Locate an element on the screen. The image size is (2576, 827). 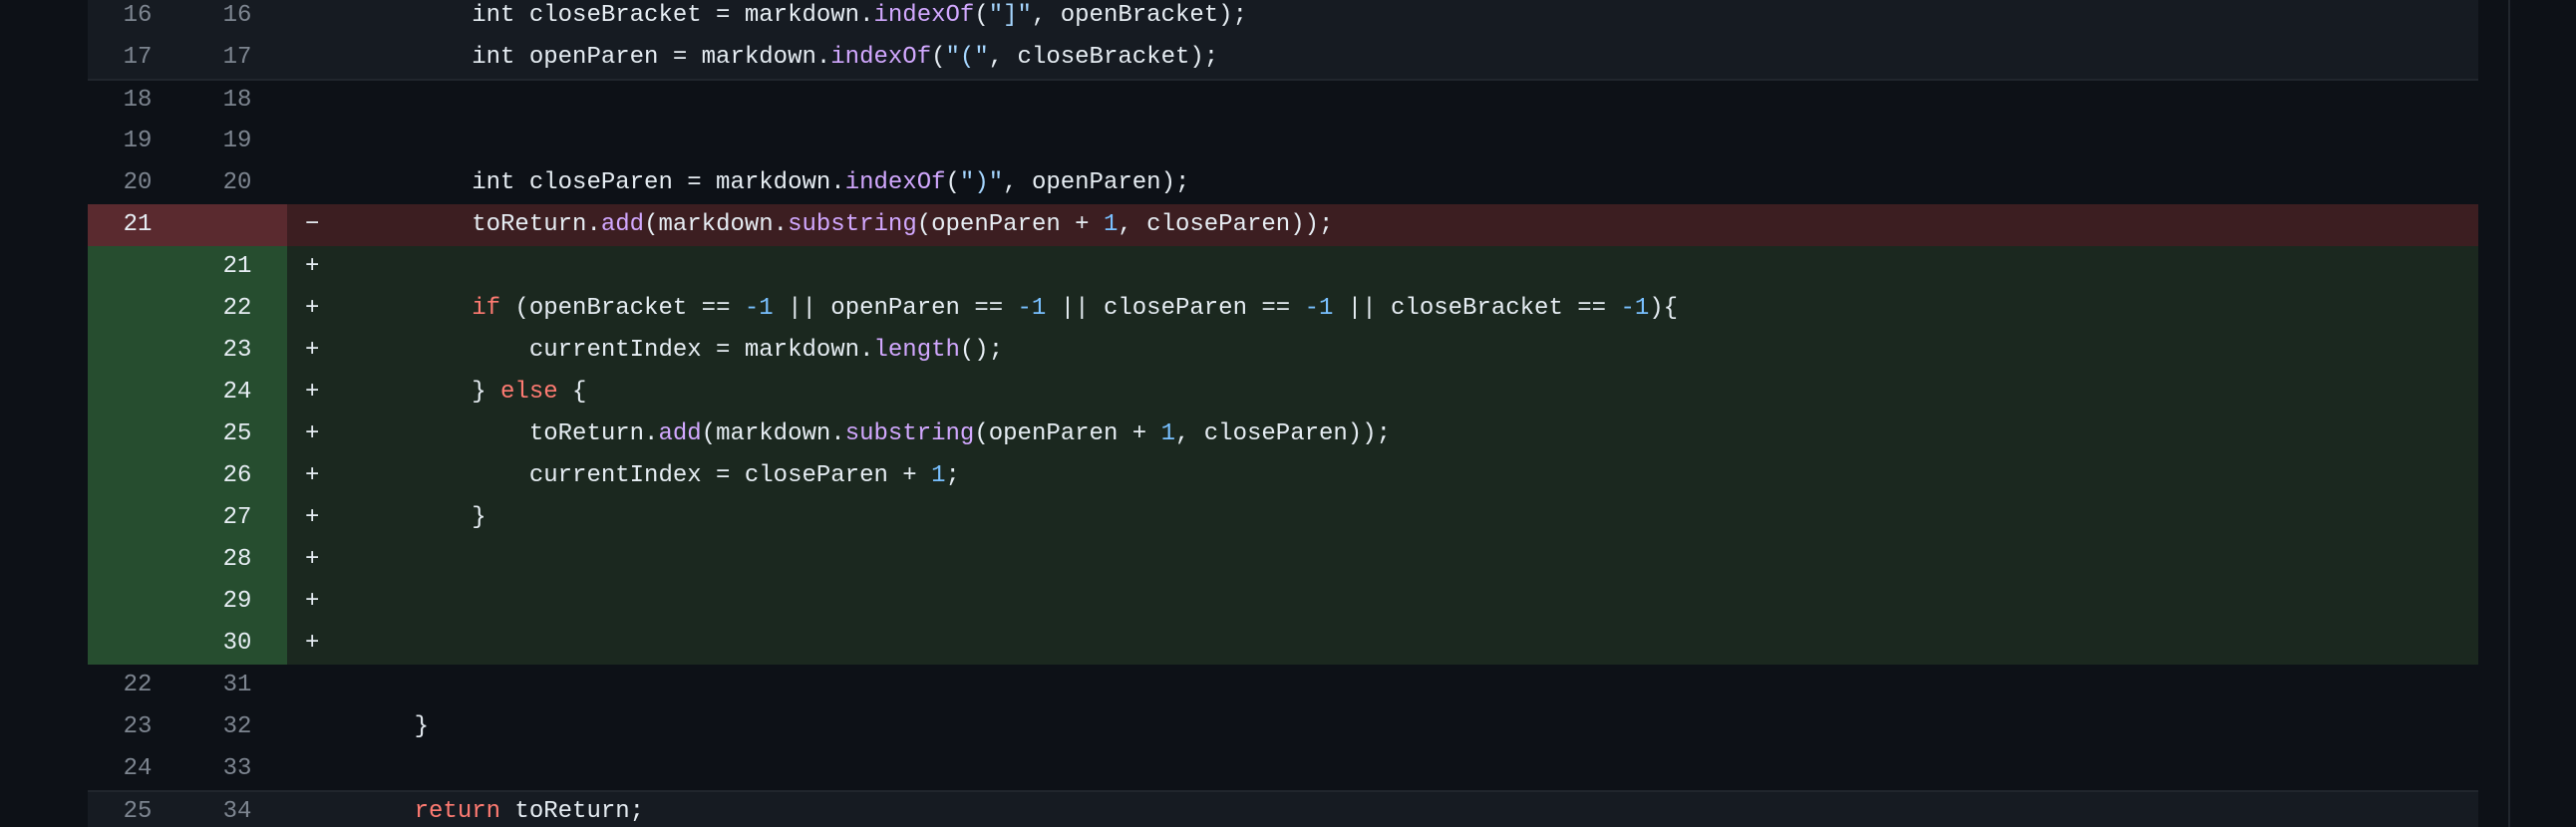
new-line-number: 24 is located at coordinates (237, 393).